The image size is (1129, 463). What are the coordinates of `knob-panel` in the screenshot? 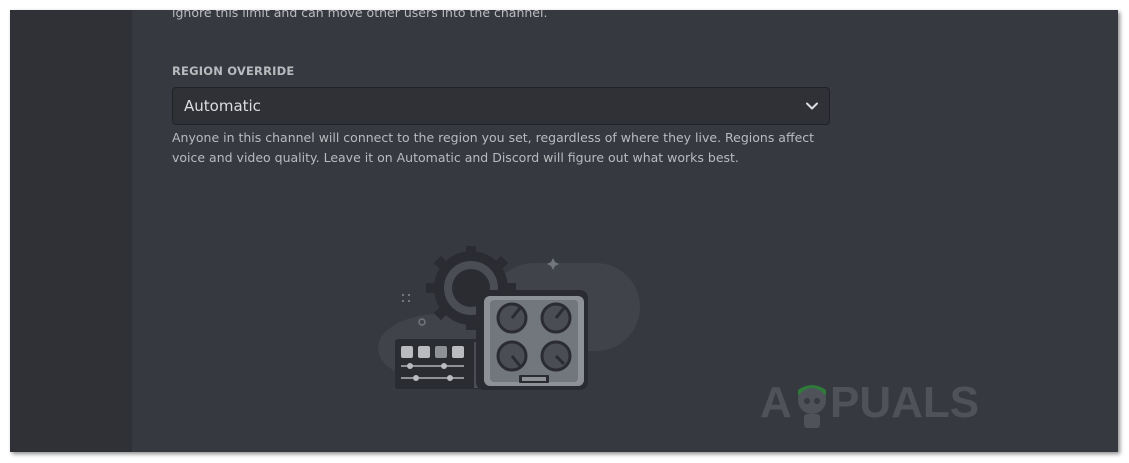 It's located at (532, 340).